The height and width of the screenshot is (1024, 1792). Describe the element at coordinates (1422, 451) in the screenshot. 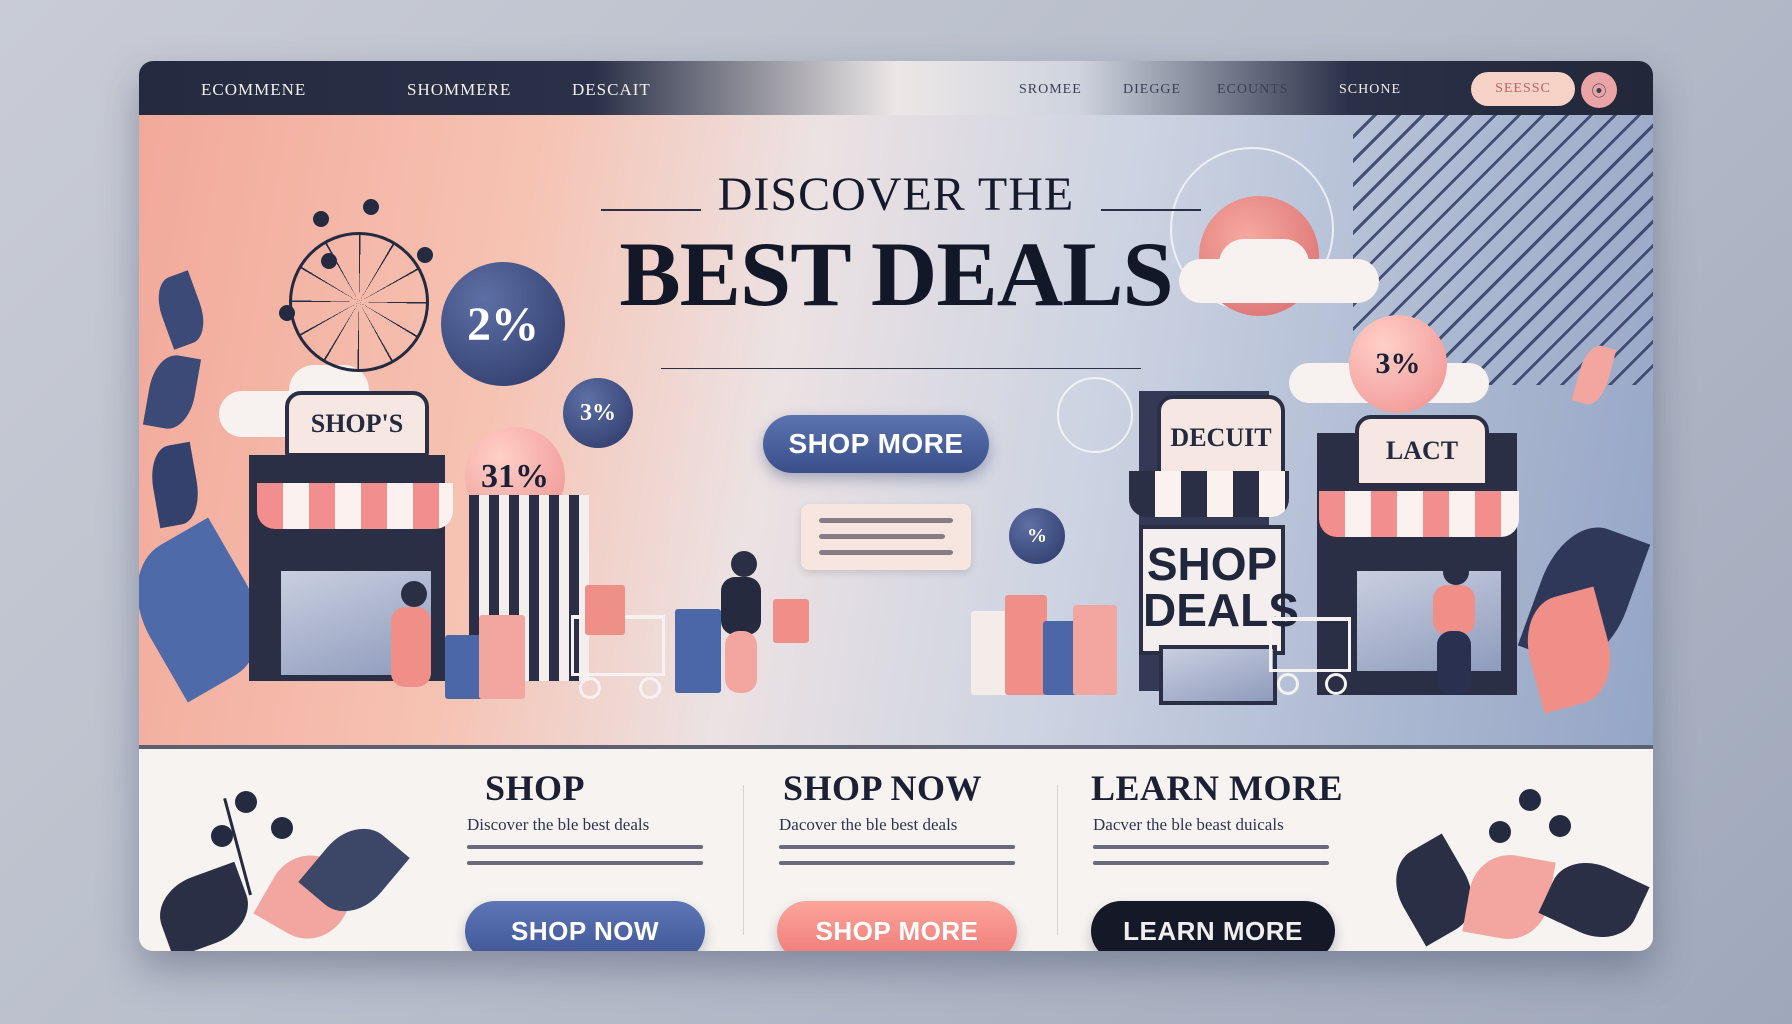

I see `store-sign-right: LACT` at that location.